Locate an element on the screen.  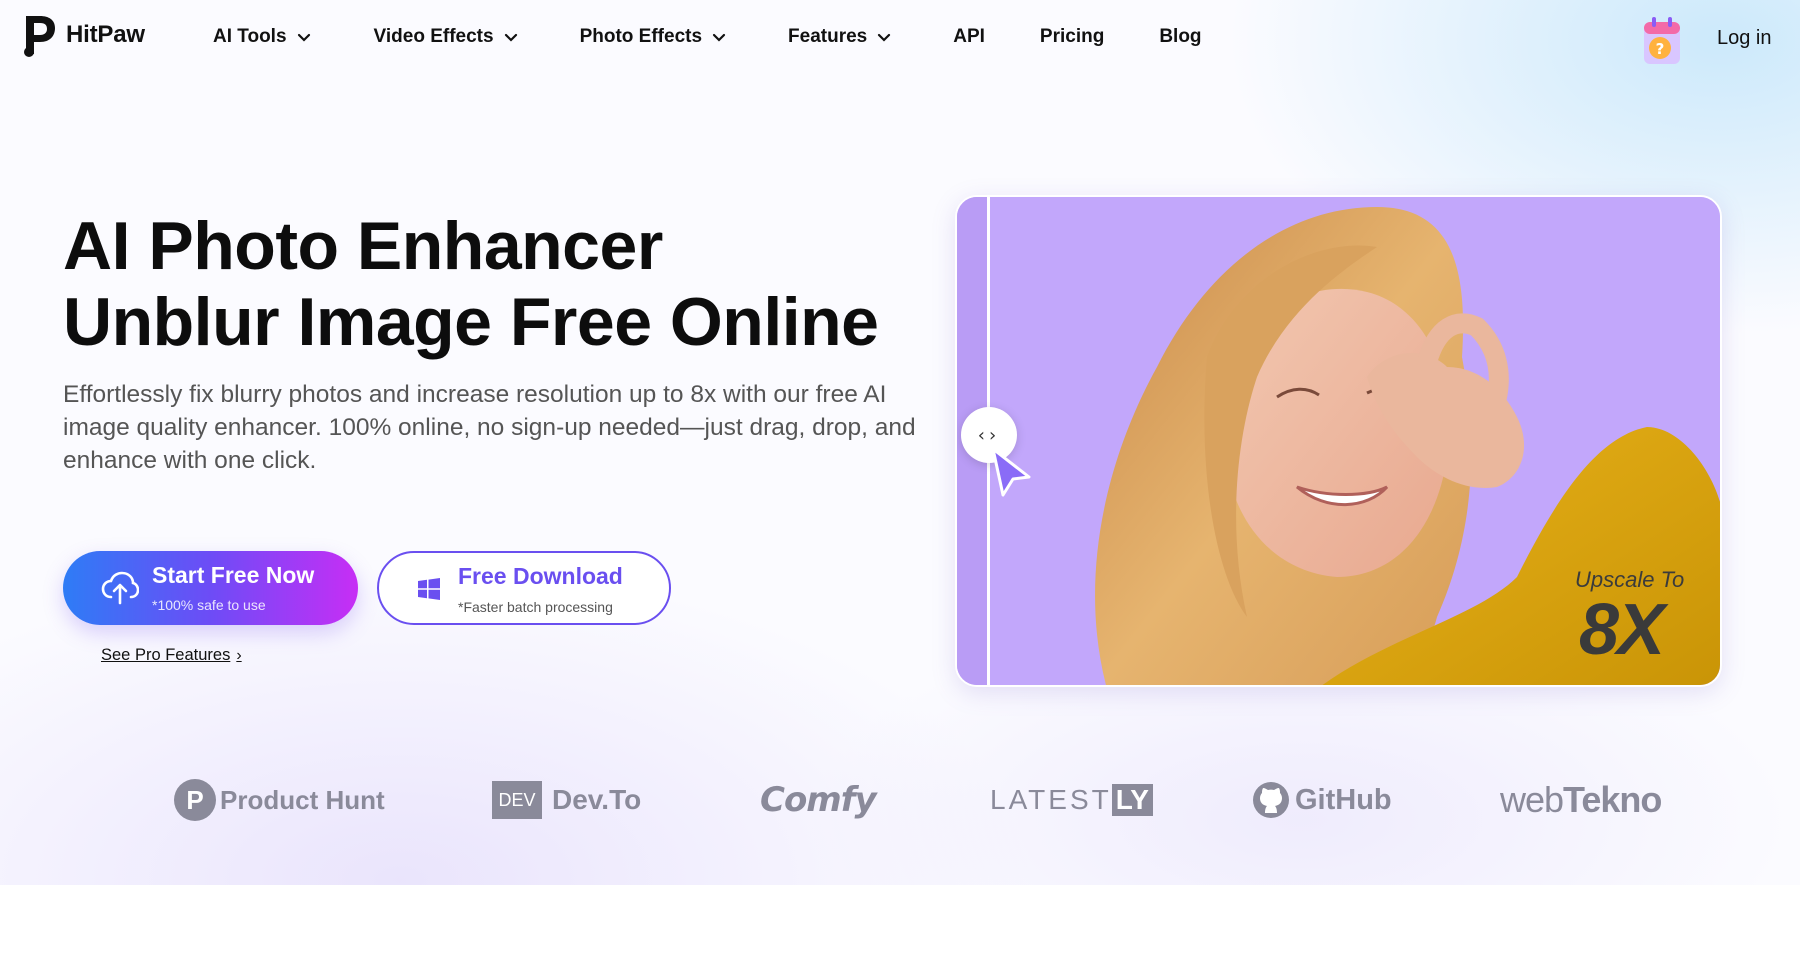
upscale-value: 8X is located at coordinates (1622, 630).